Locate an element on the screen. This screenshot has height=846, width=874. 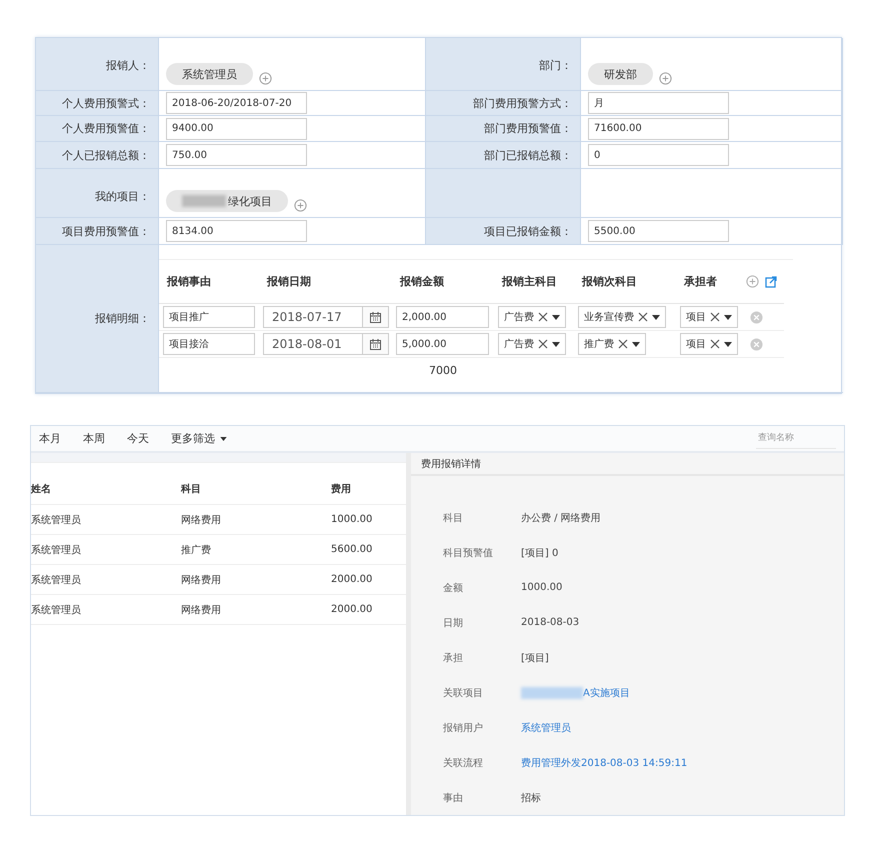
field-label: 我的项目： is located at coordinates (122, 196).